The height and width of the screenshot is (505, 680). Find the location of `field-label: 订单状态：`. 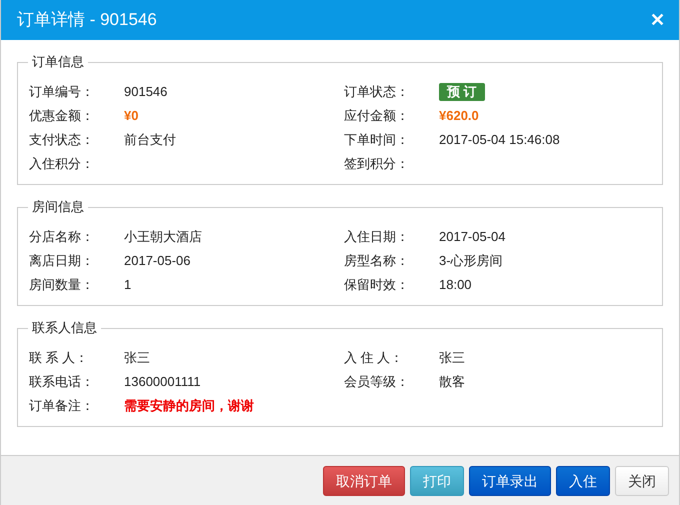

field-label: 订单状态： is located at coordinates (377, 91).